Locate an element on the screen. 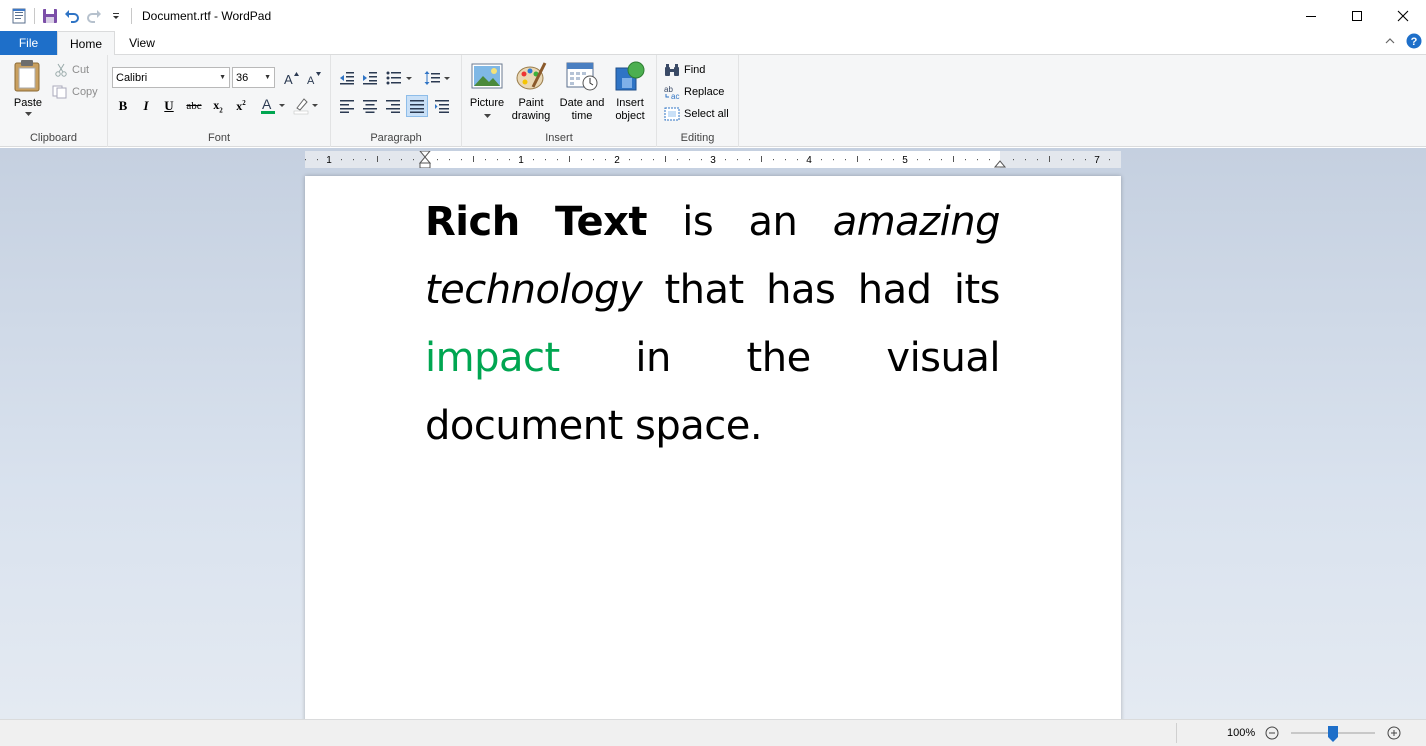 Image resolution: width=1426 pixels, height=746 pixels. zoom-level: 100% is located at coordinates (1241, 733).